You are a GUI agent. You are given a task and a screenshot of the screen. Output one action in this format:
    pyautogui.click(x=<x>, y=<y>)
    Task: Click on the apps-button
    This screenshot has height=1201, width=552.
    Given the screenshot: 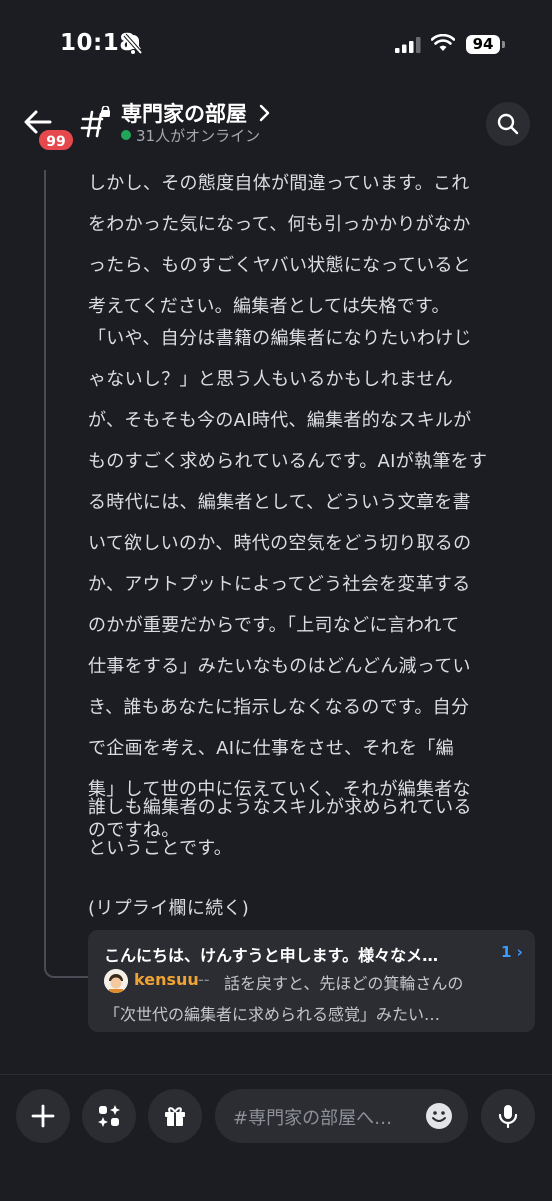 What is the action you would take?
    pyautogui.click(x=109, y=1116)
    